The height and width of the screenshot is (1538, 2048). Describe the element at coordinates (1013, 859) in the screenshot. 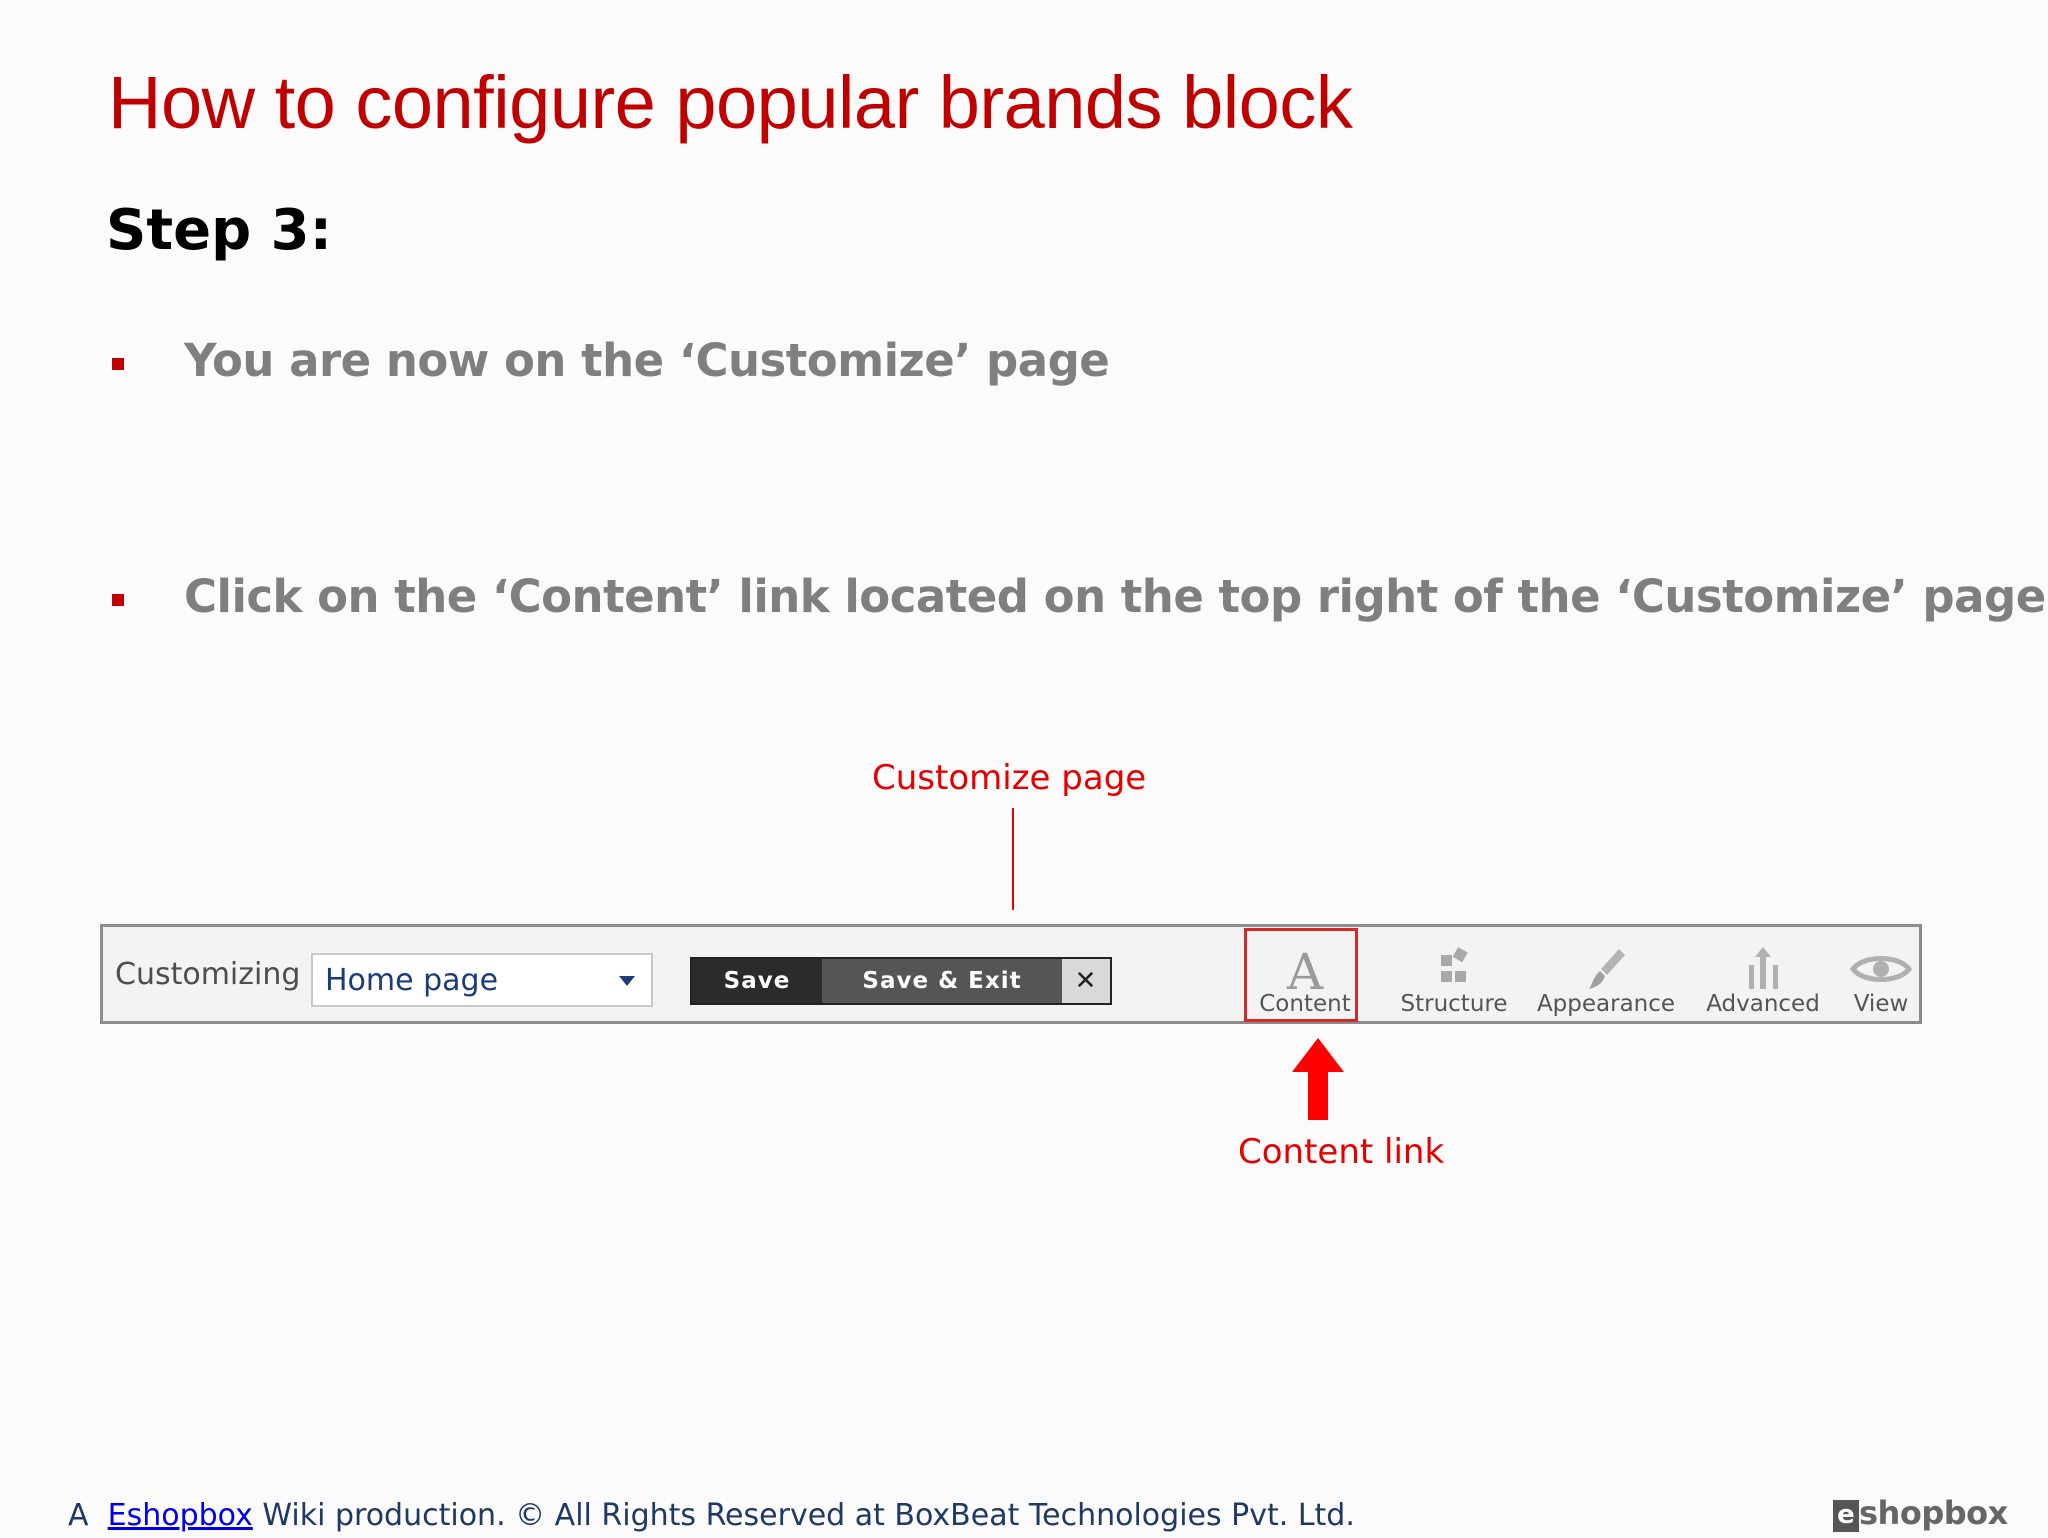

I see `callout-line` at that location.